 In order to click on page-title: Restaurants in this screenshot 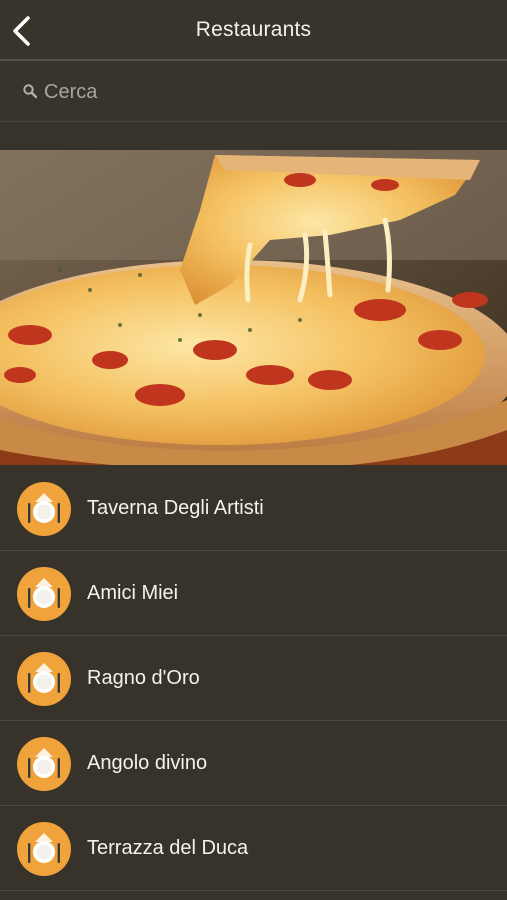, I will do `click(253, 29)`.